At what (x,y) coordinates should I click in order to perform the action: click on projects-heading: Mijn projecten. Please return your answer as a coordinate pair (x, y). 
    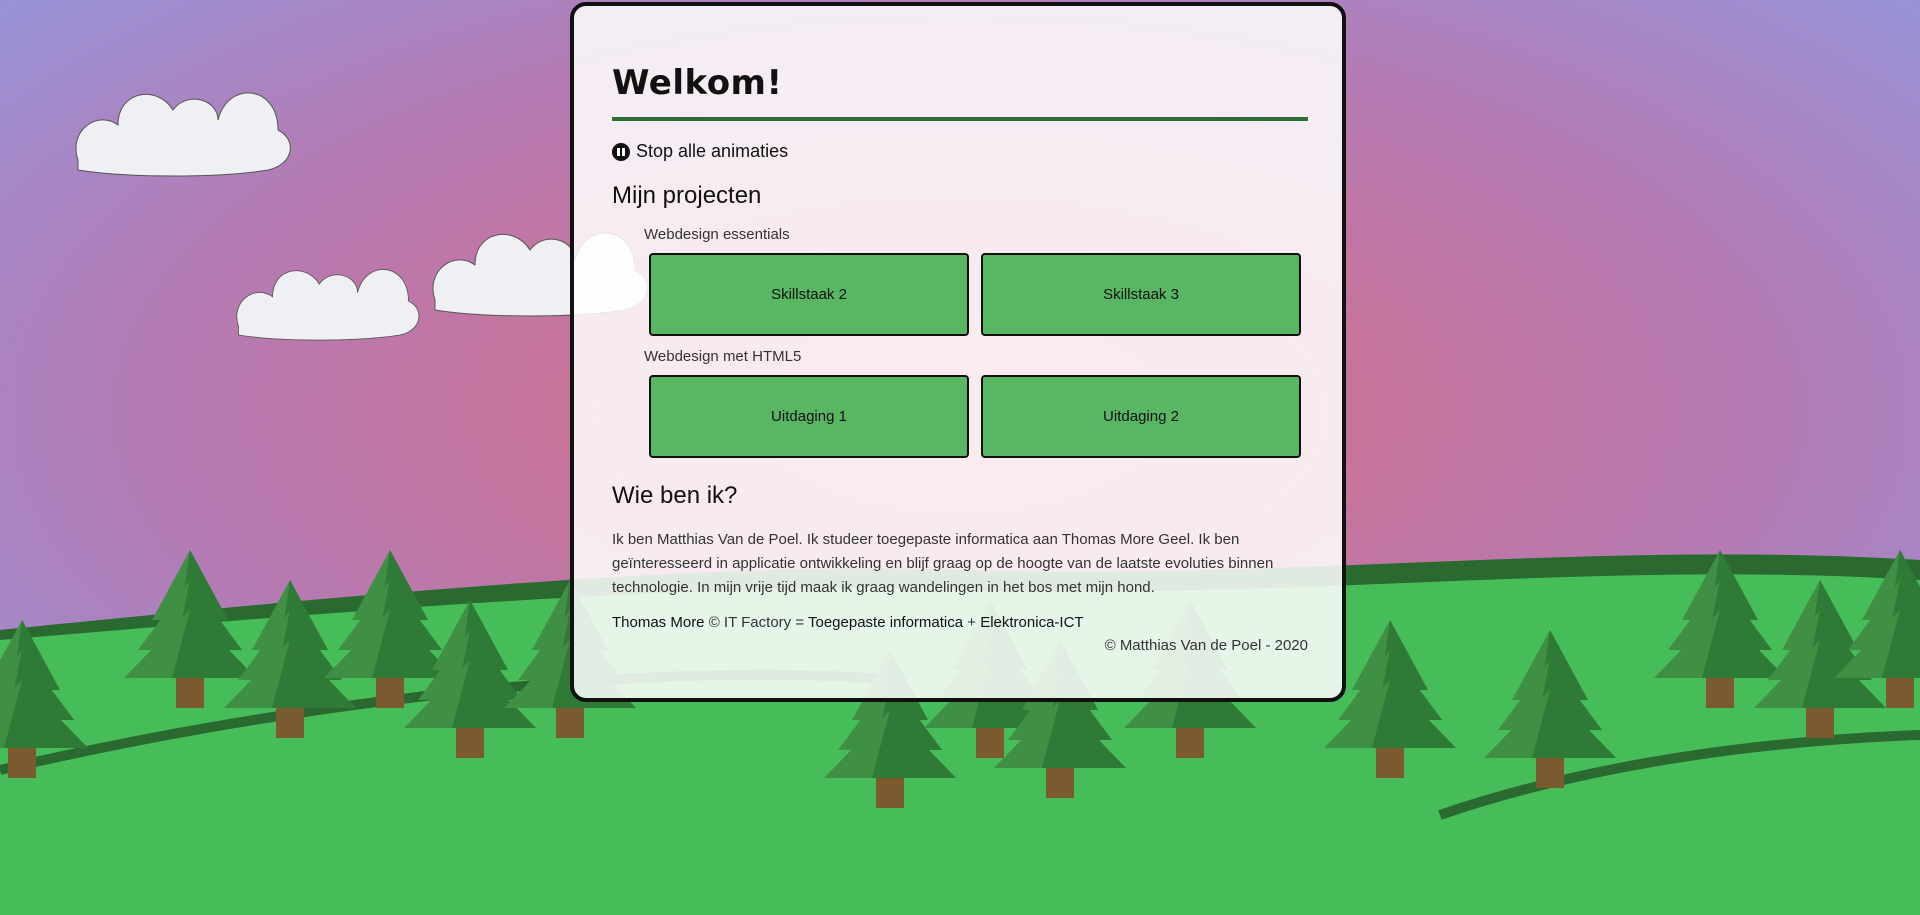
    Looking at the image, I should click on (687, 195).